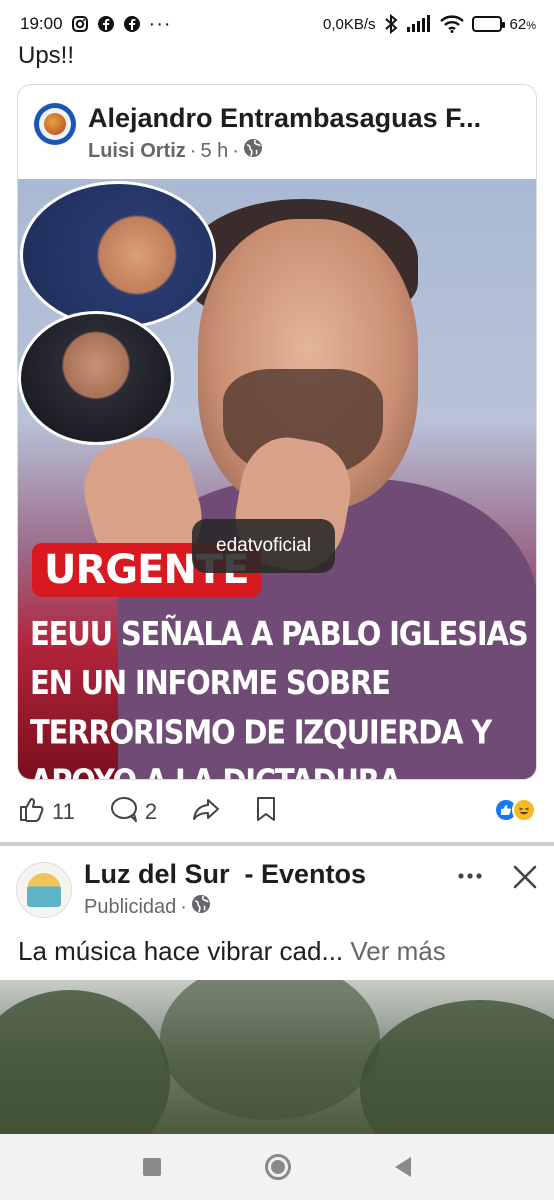 The image size is (554, 1200). I want to click on ad-post-header: Luz del Sur - Eventos Publicidad ·, so click(277, 894).